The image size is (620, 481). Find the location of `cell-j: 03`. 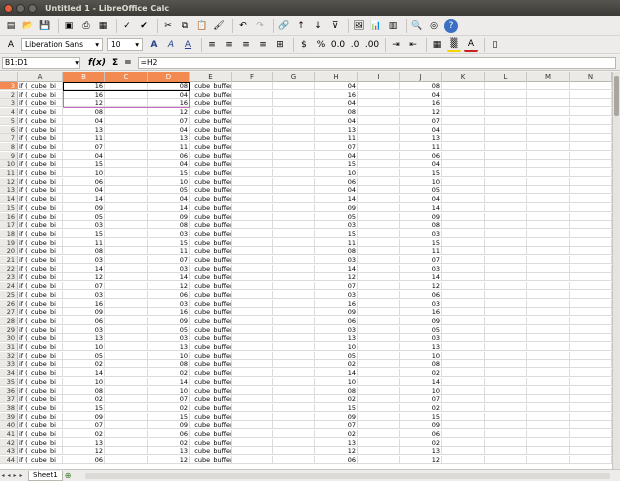

cell-j: 03 is located at coordinates (421, 338).